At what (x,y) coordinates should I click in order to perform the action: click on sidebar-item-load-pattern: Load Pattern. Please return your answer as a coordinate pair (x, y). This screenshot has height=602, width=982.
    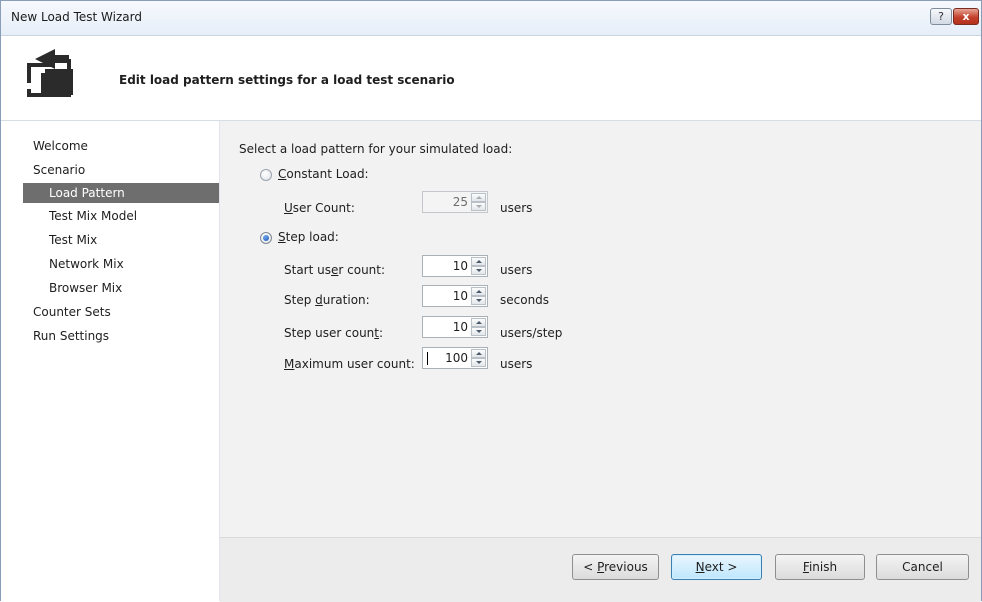
    Looking at the image, I should click on (121, 193).